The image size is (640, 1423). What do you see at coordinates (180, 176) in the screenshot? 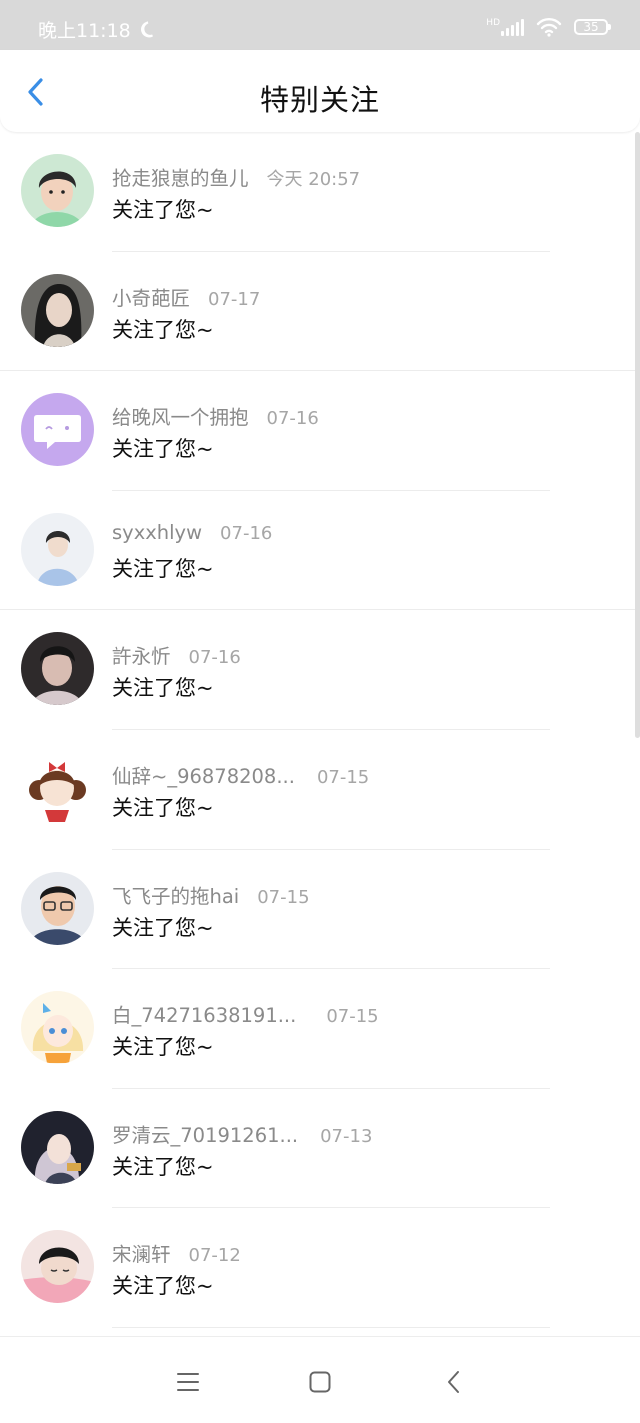
I see `username: 抢走狼崽的鱼儿` at bounding box center [180, 176].